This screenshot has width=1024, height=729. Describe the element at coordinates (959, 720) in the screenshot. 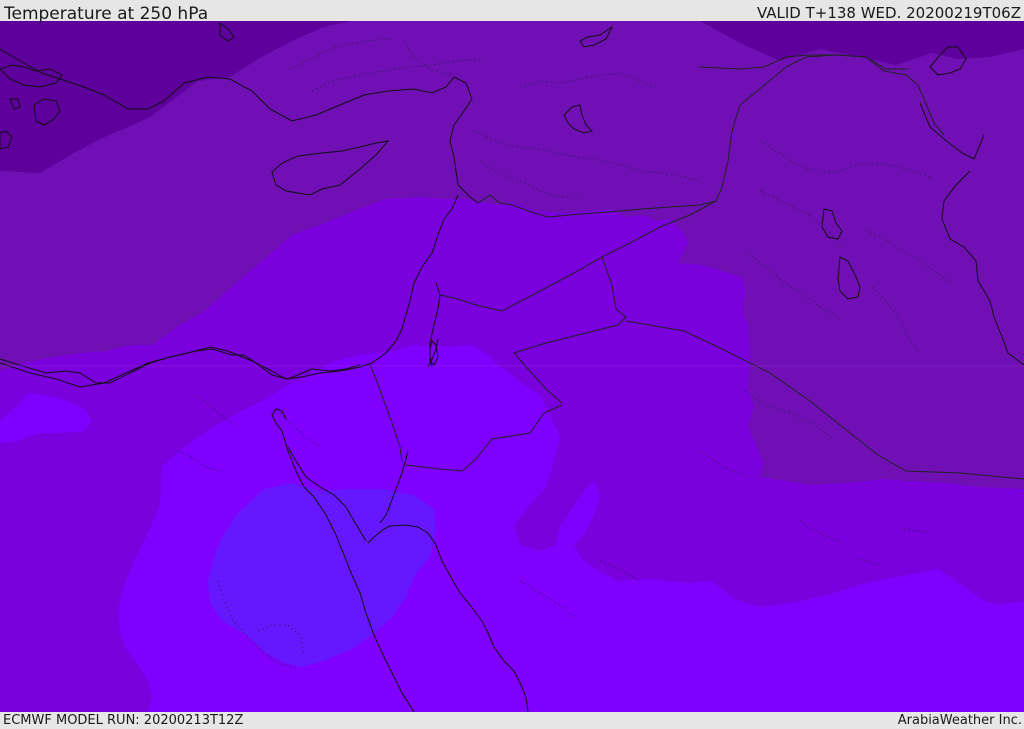

I see `provider-label: ArabiaWeather Inc.` at that location.